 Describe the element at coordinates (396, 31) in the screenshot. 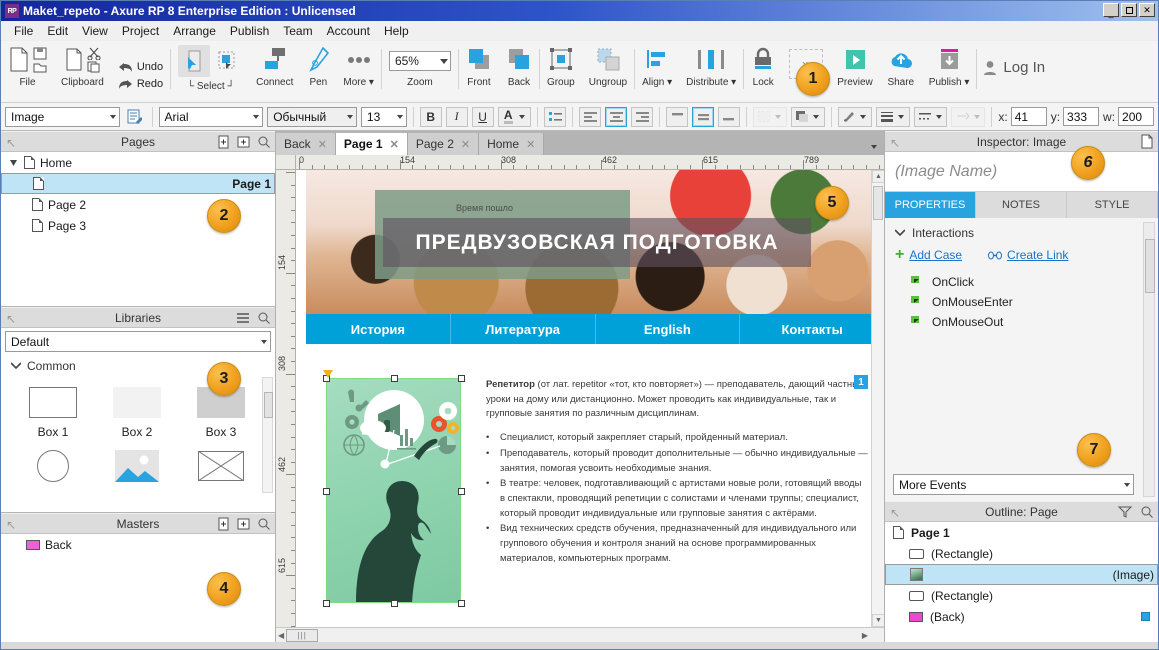

I see `menu-item-help: Help` at that location.